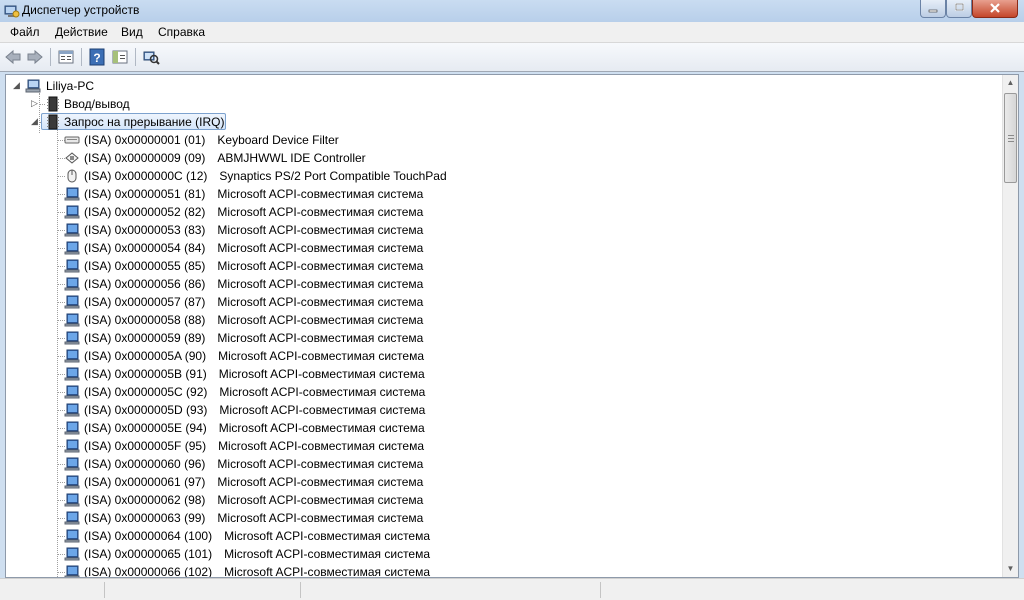 This screenshot has height=600, width=1024. What do you see at coordinates (181, 32) in the screenshot?
I see `menu-help: Справка` at bounding box center [181, 32].